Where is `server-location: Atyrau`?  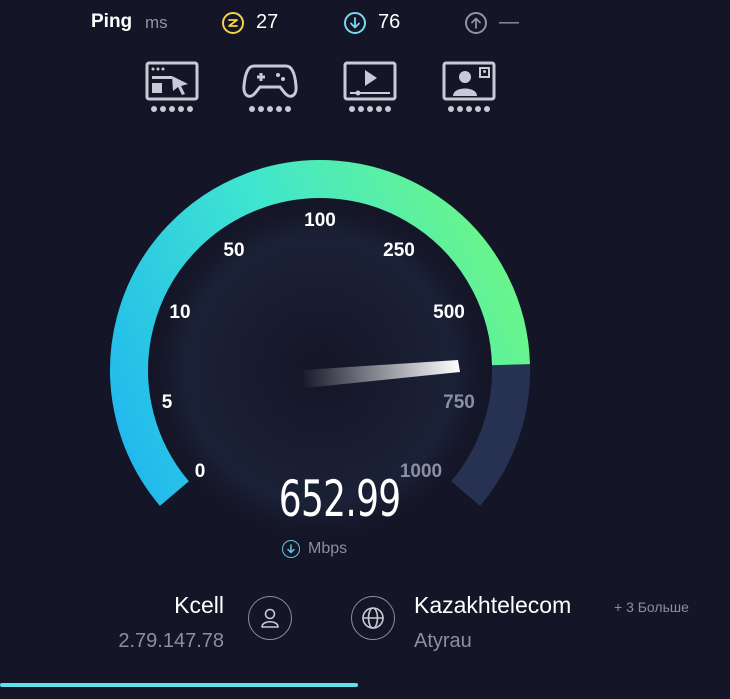
server-location: Atyrau is located at coordinates (443, 641).